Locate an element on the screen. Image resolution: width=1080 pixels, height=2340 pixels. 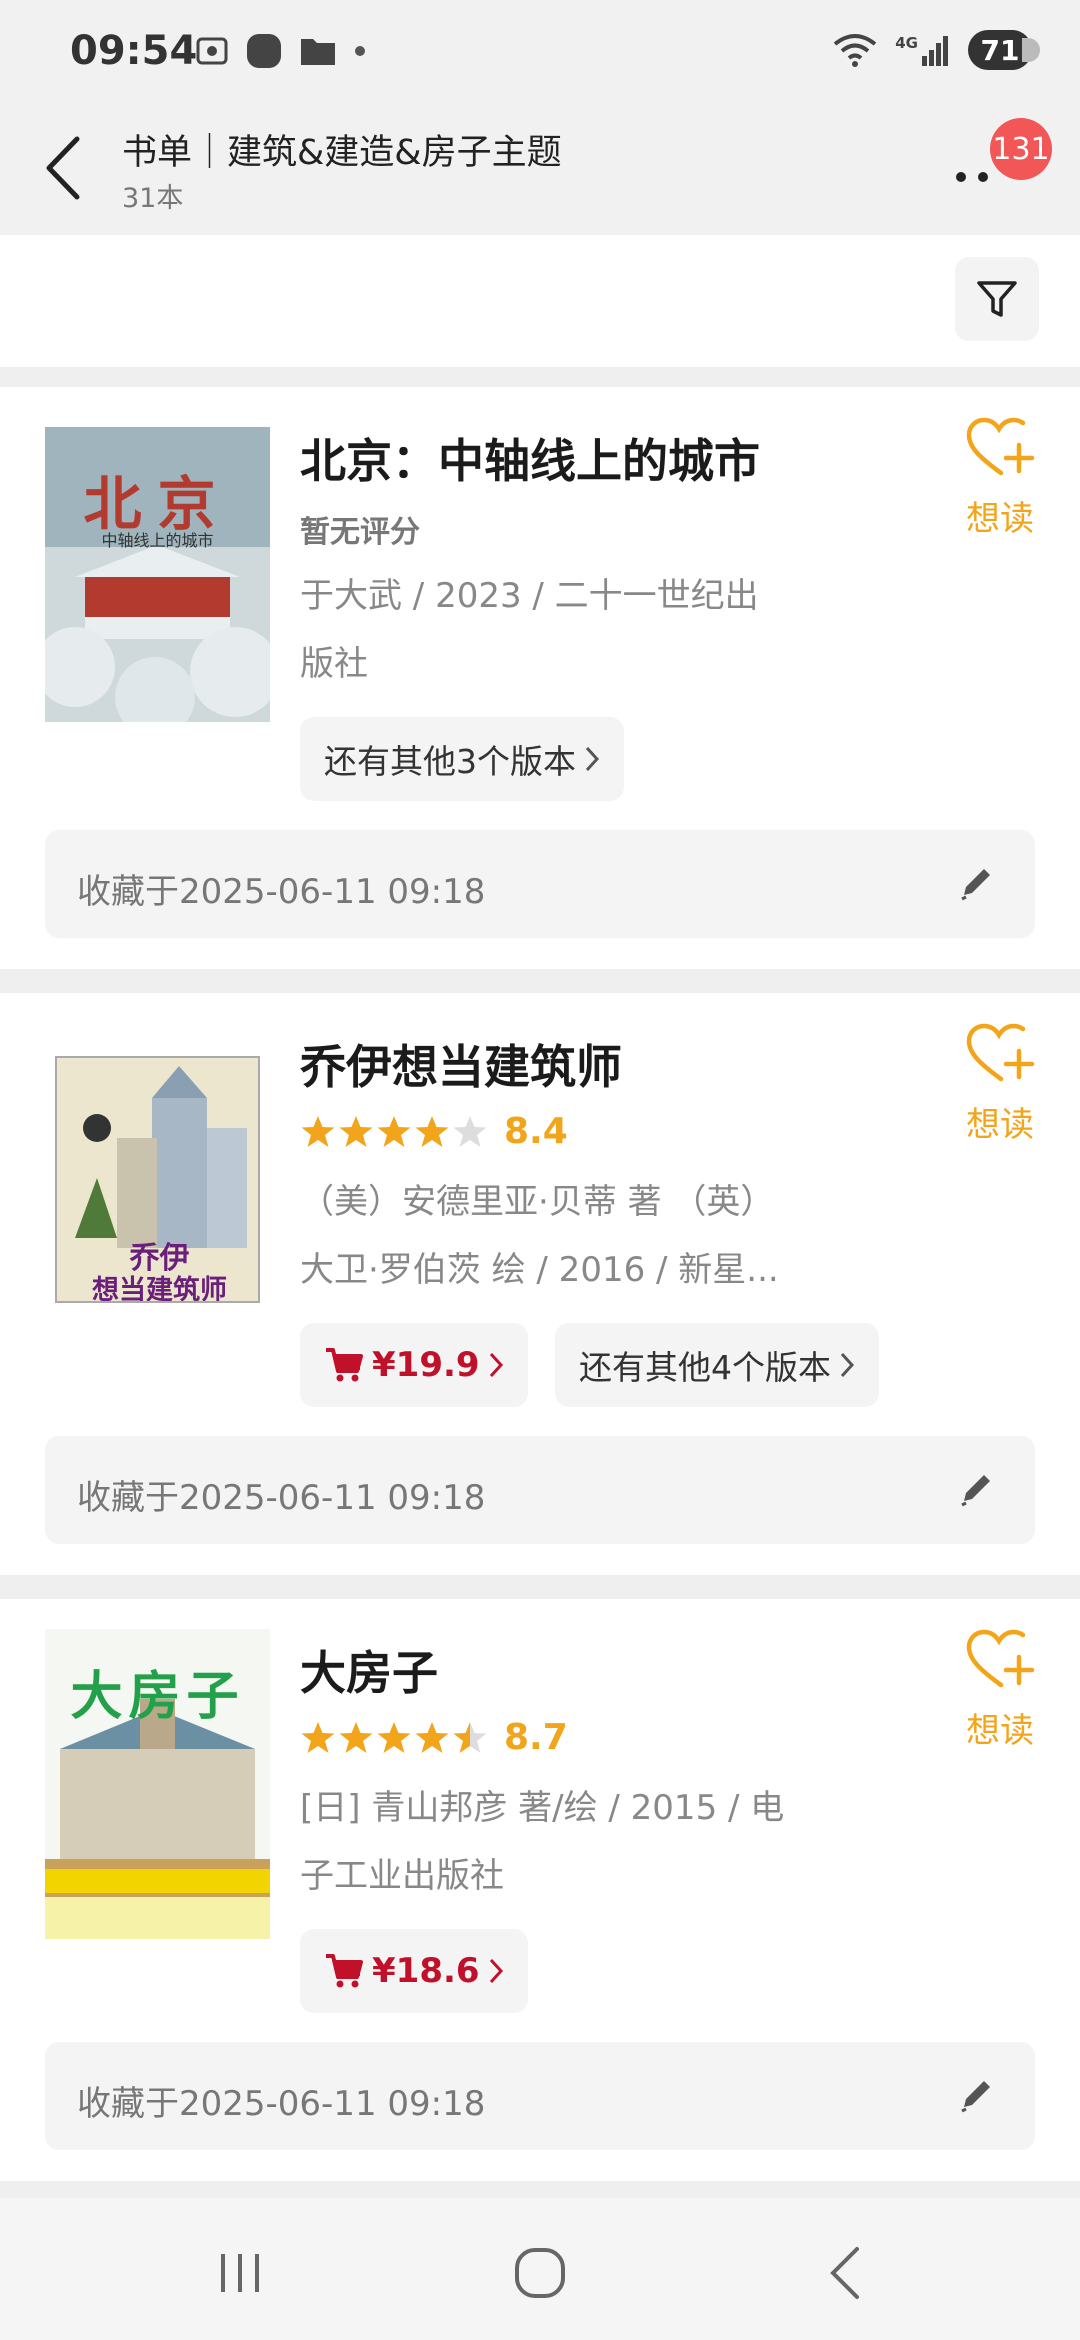
rating-row: 8.4 is located at coordinates (434, 1131).